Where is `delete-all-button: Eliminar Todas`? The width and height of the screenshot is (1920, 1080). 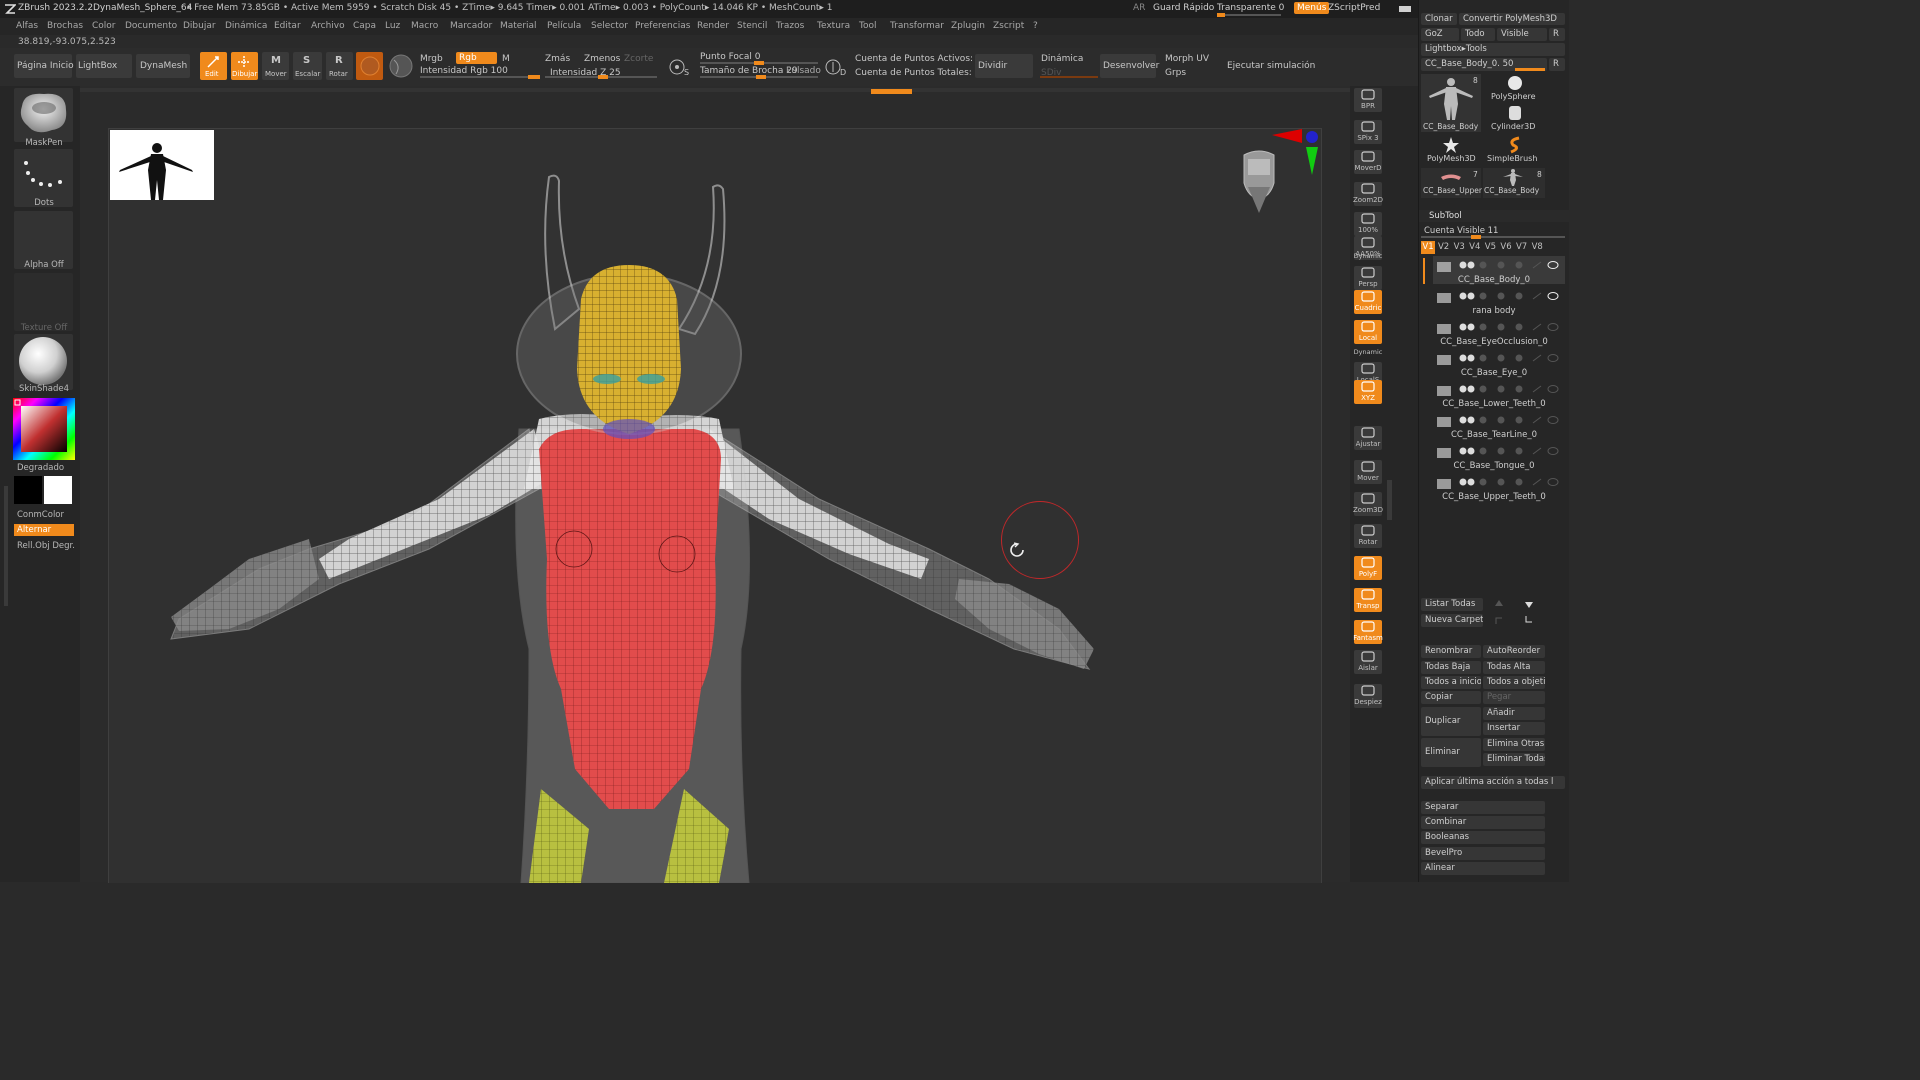
delete-all-button: Eliminar Todas is located at coordinates (1514, 759).